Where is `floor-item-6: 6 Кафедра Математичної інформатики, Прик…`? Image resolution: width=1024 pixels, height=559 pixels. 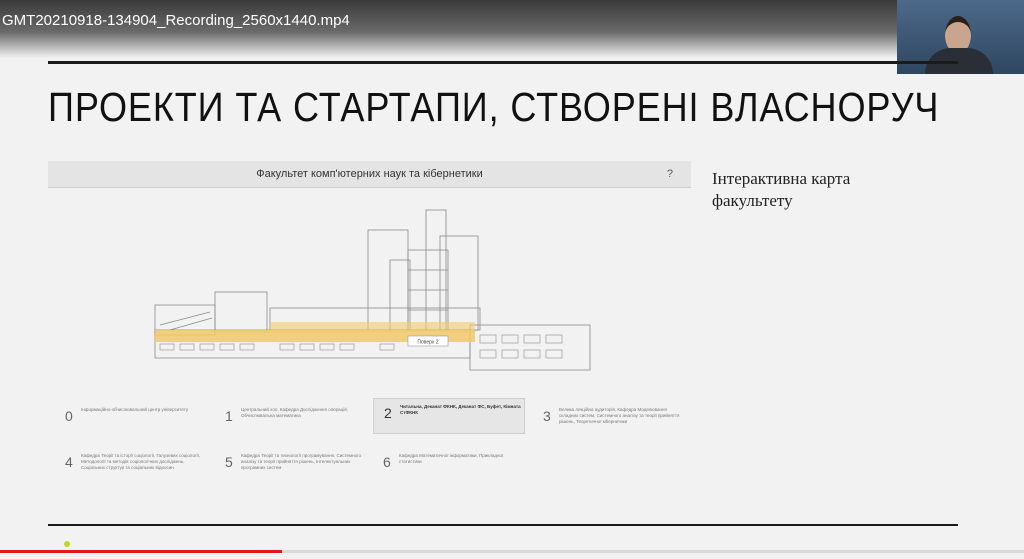 floor-item-6: 6 Кафедра Математичної інформатики, Прик… is located at coordinates (448, 465).